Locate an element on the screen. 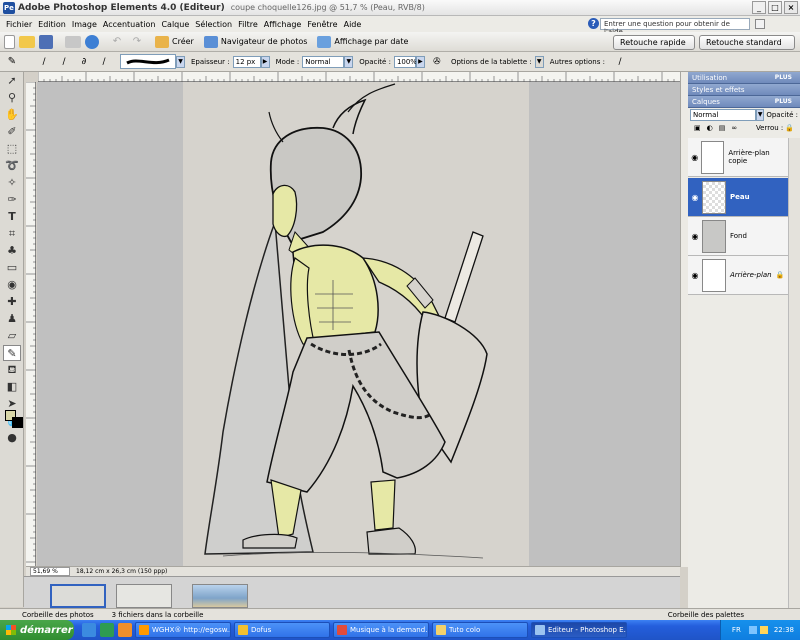 This screenshot has width=800, height=640. type-tool-icon: T is located at coordinates (12, 217).